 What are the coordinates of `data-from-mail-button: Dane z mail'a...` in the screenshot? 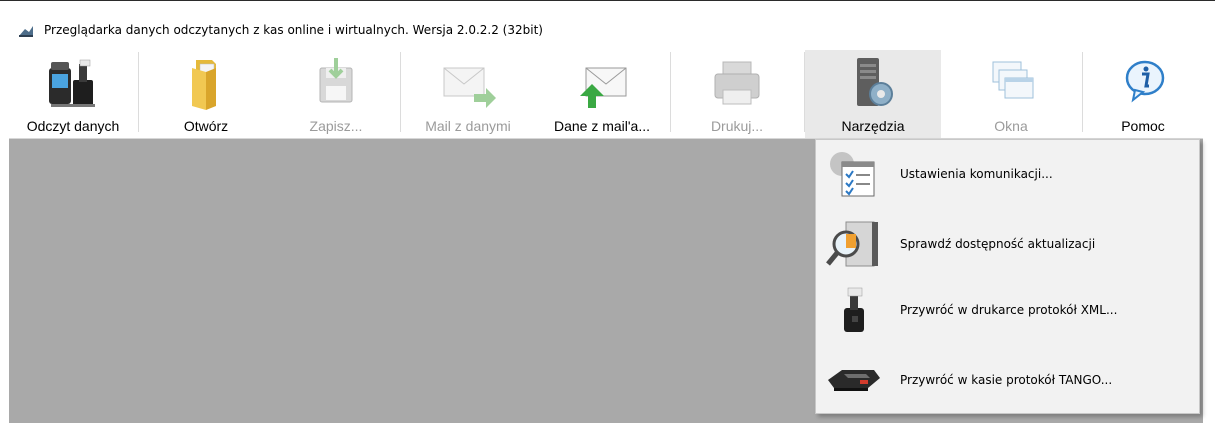 It's located at (602, 94).